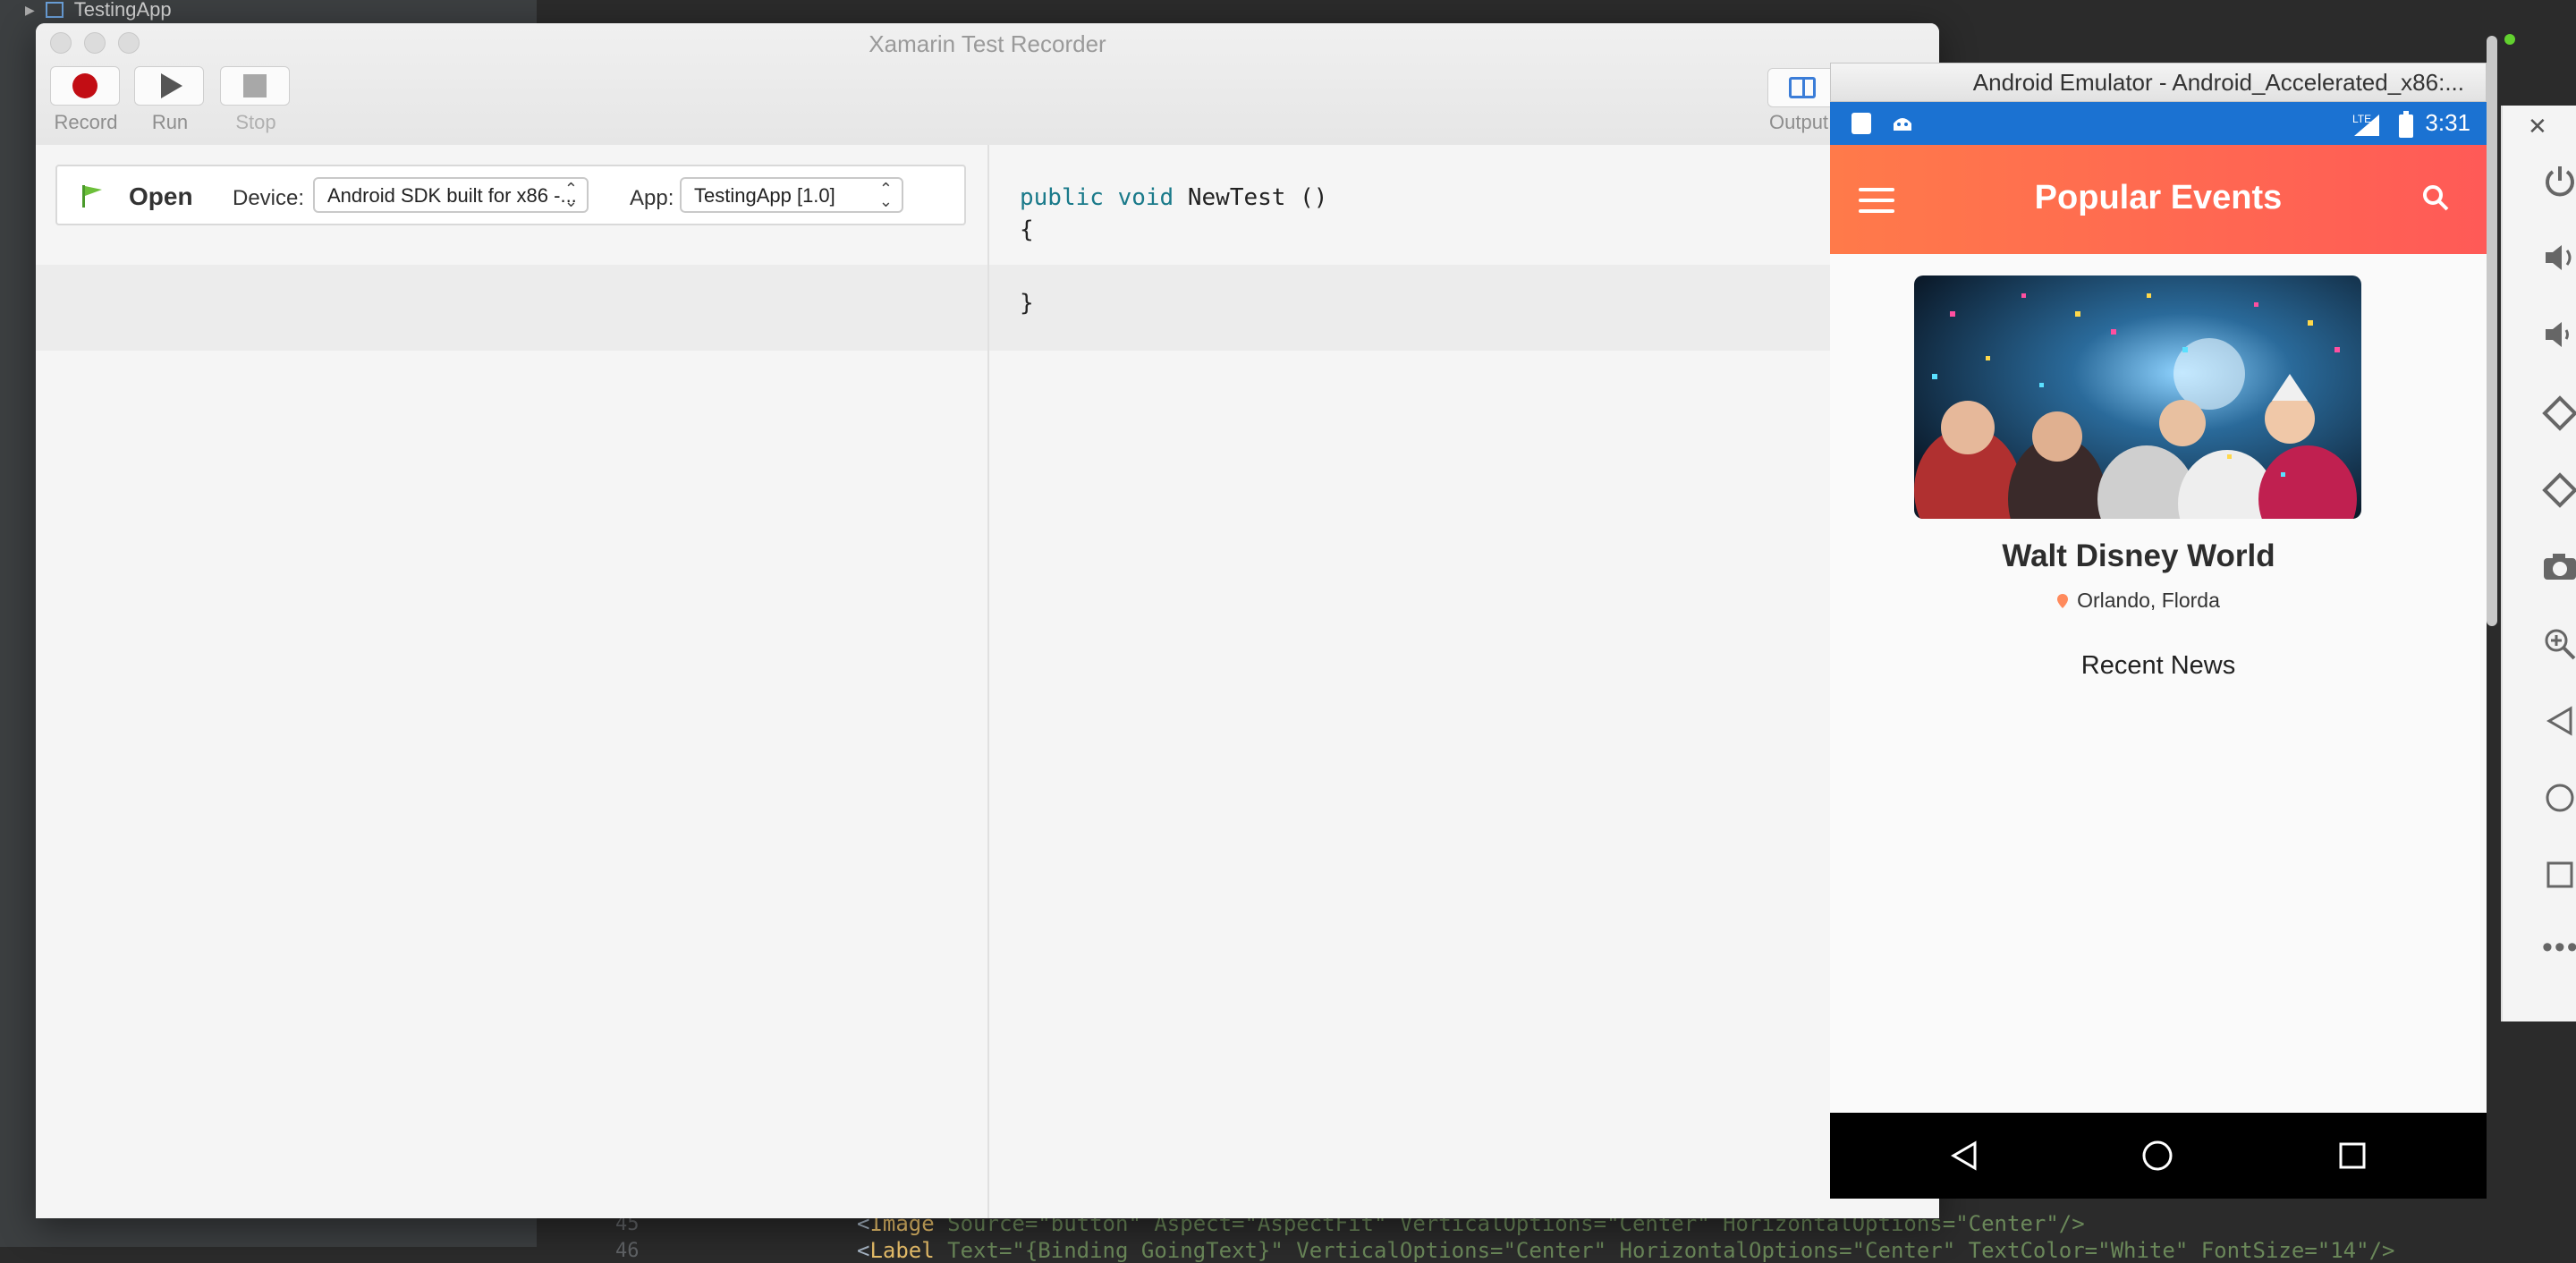 The width and height of the screenshot is (2576, 1263). Describe the element at coordinates (2063, 601) in the screenshot. I see `location-pin-icon` at that location.